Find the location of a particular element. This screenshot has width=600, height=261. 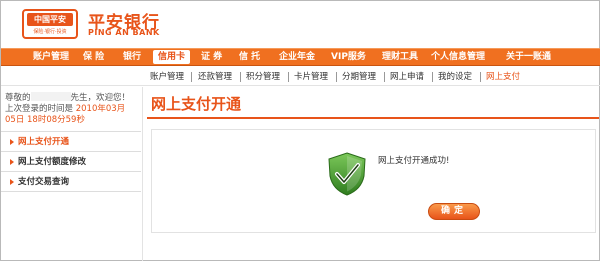

last-login-label: 上次登录的时间是 is located at coordinates (39, 109).